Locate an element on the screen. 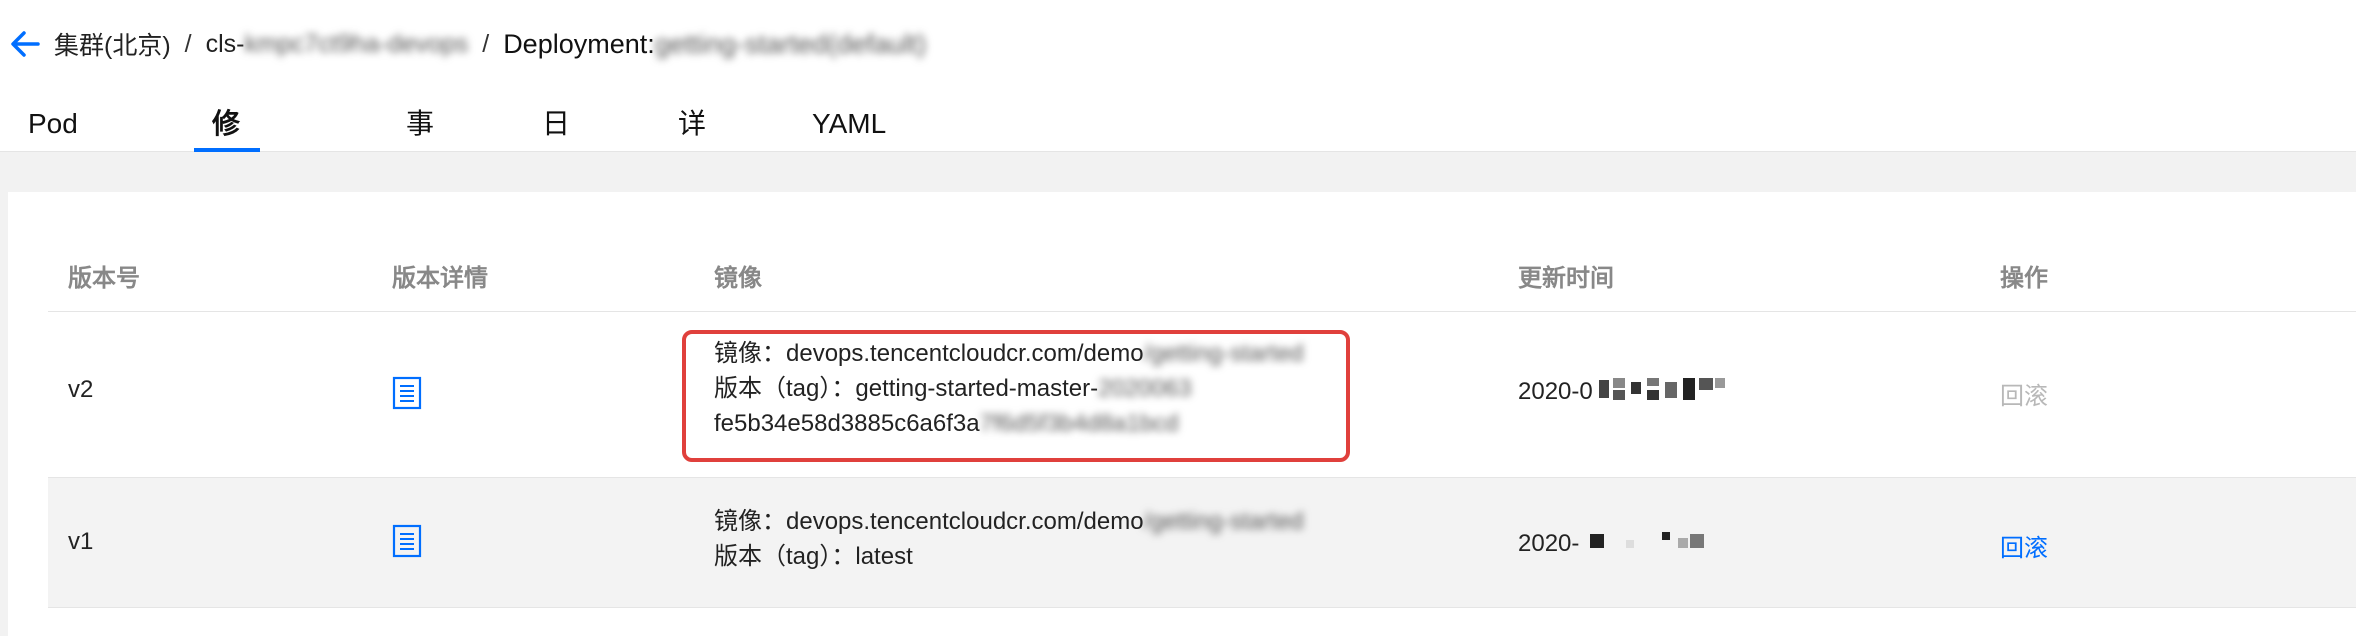 Image resolution: width=2356 pixels, height=636 pixels. tag-line: 版本（tag）：getting-started-master-2020063 is located at coordinates (1009, 388).